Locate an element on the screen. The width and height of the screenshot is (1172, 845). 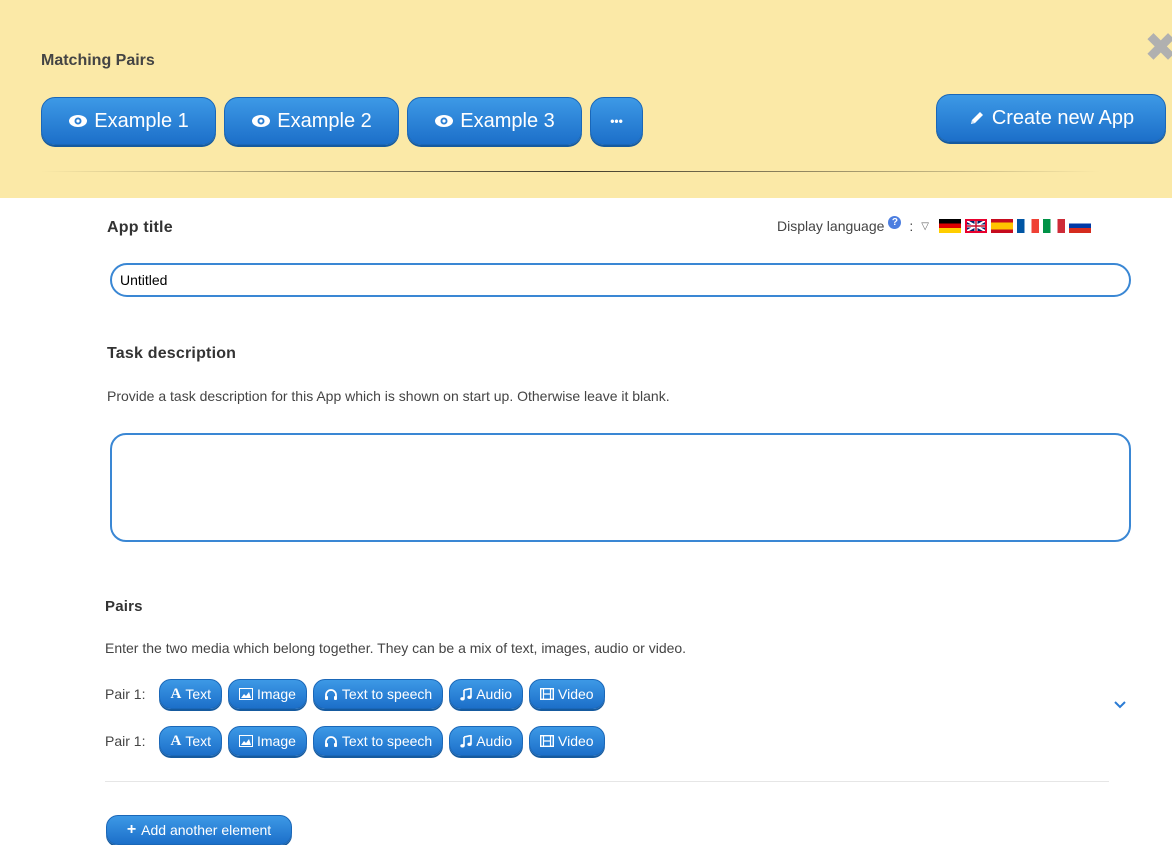
dropdown-triangle-icon: ▽ is located at coordinates (925, 226).